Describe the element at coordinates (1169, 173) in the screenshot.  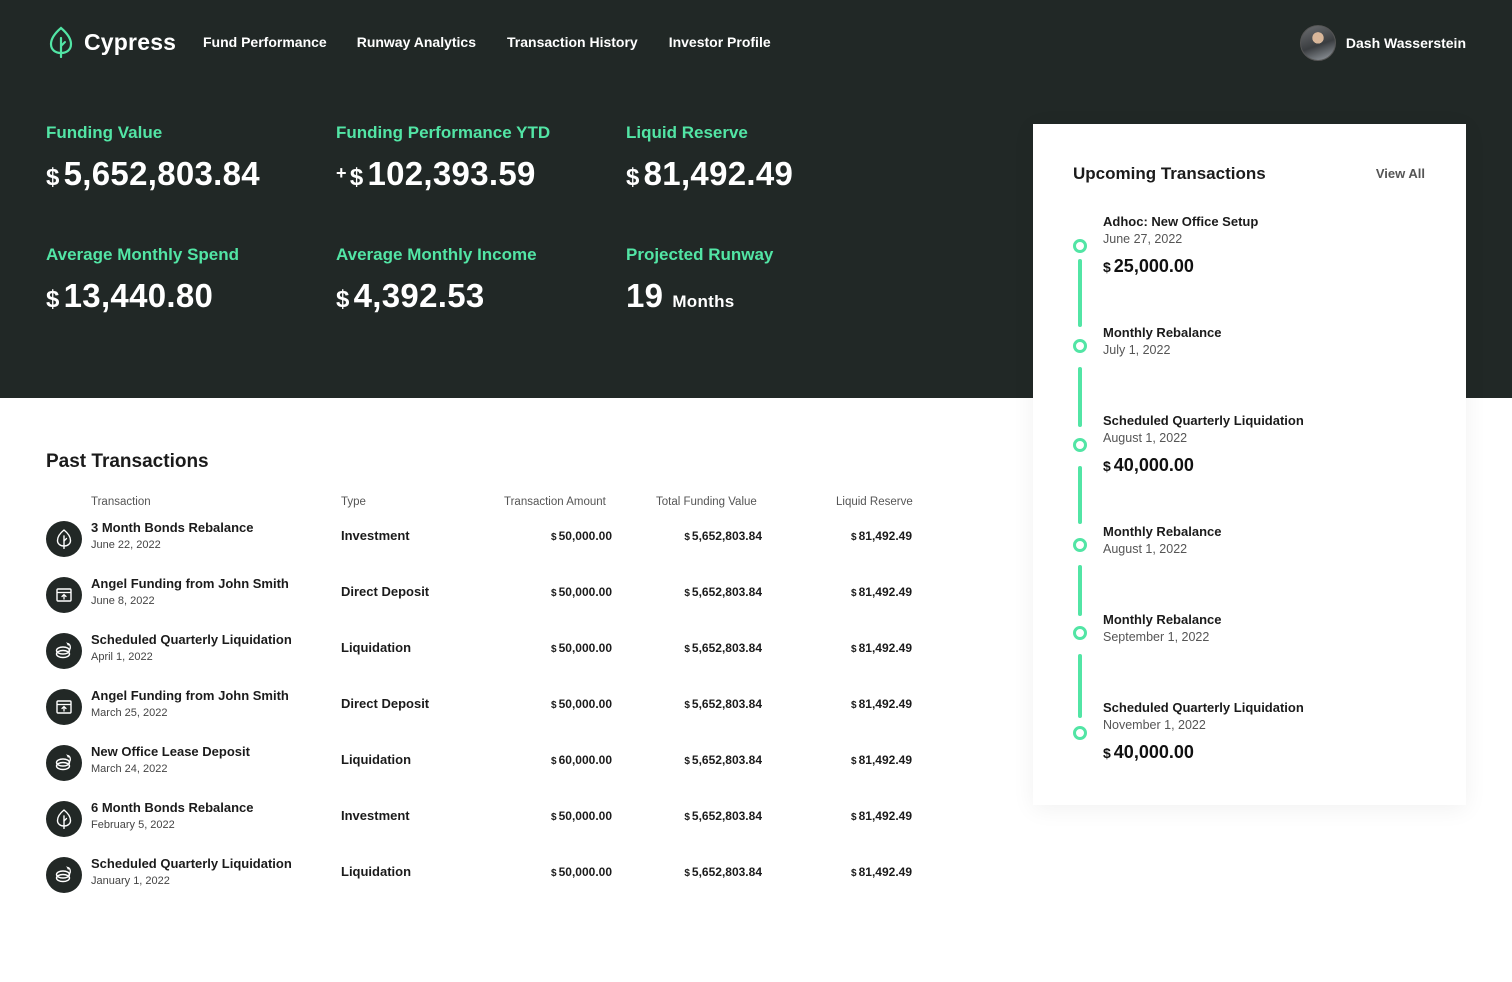
I see `card-title: Upcoming Transactions` at that location.